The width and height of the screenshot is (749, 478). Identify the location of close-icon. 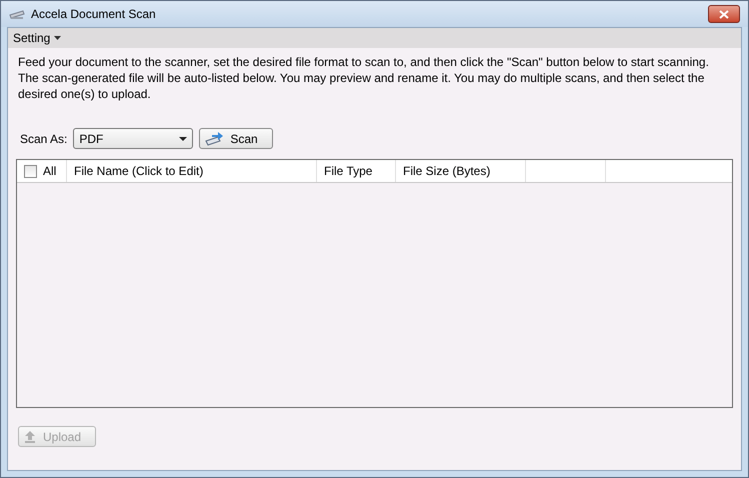
(724, 14).